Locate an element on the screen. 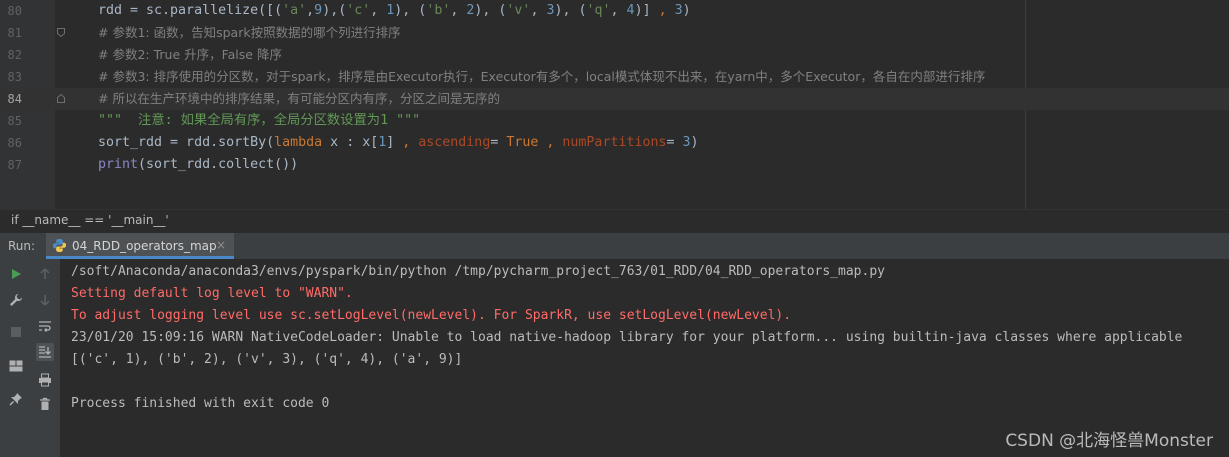 This screenshot has height=457, width=1229. close-icon: × is located at coordinates (221, 245).